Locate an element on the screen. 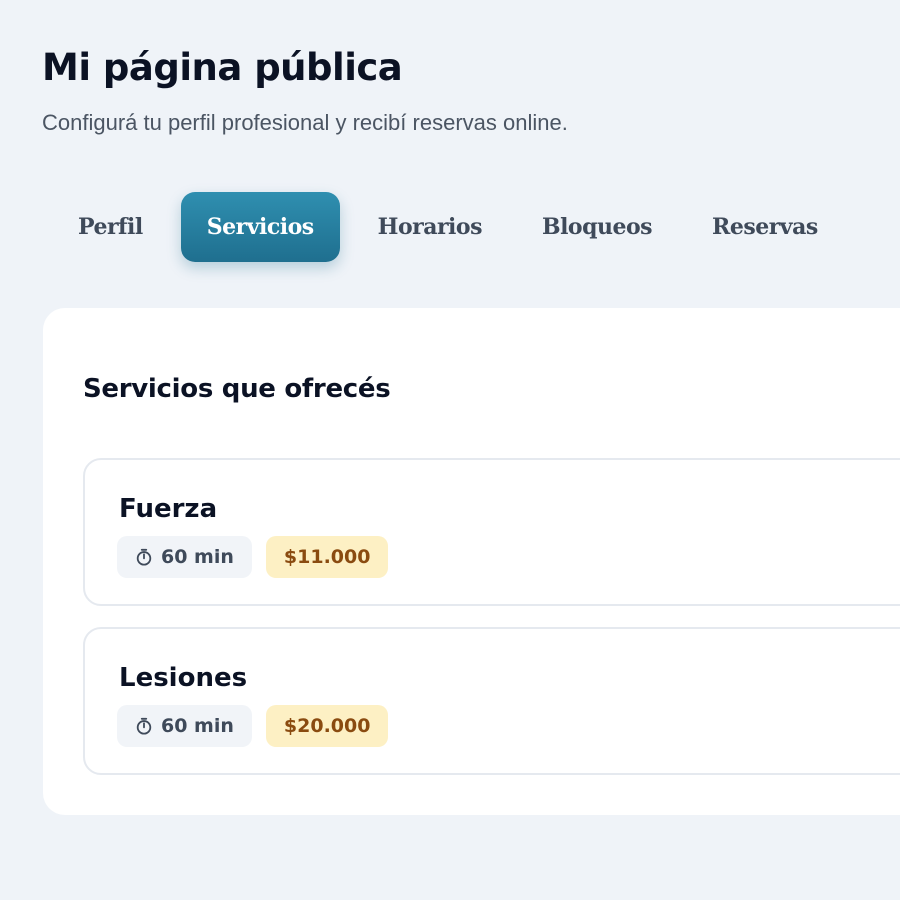  service-name: Fuerza is located at coordinates (168, 509).